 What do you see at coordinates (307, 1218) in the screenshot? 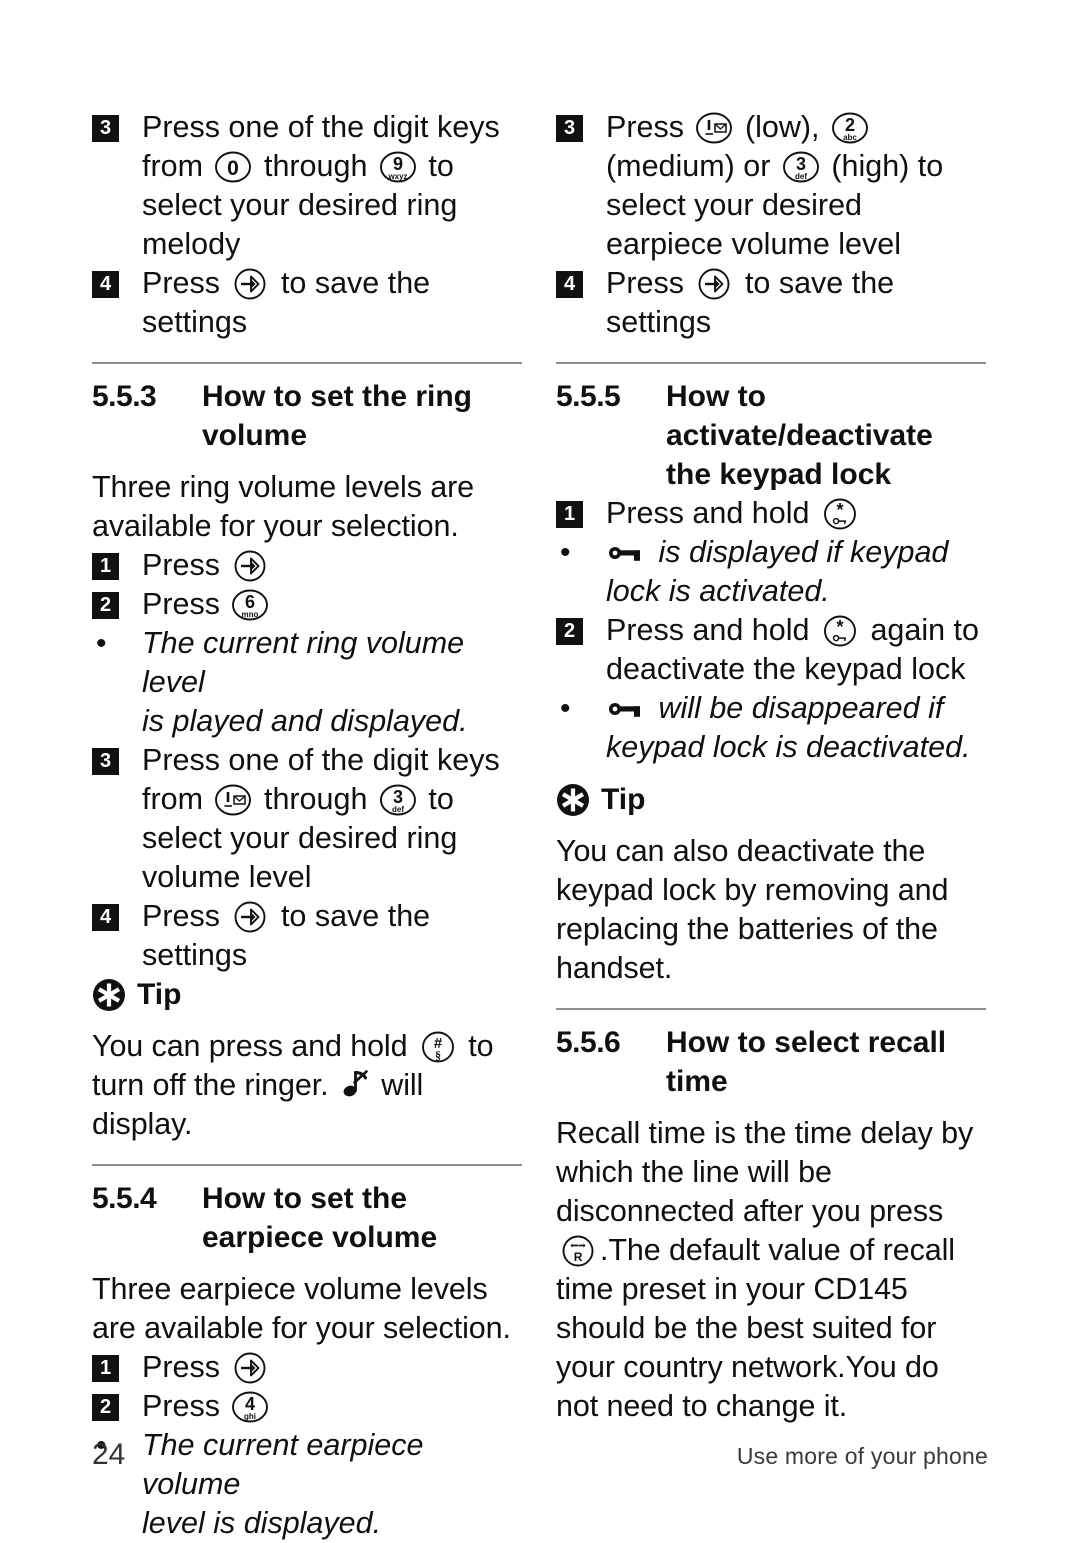
I see `heading-5-5-4: 5.5.4 How to set the earpiece volume` at bounding box center [307, 1218].